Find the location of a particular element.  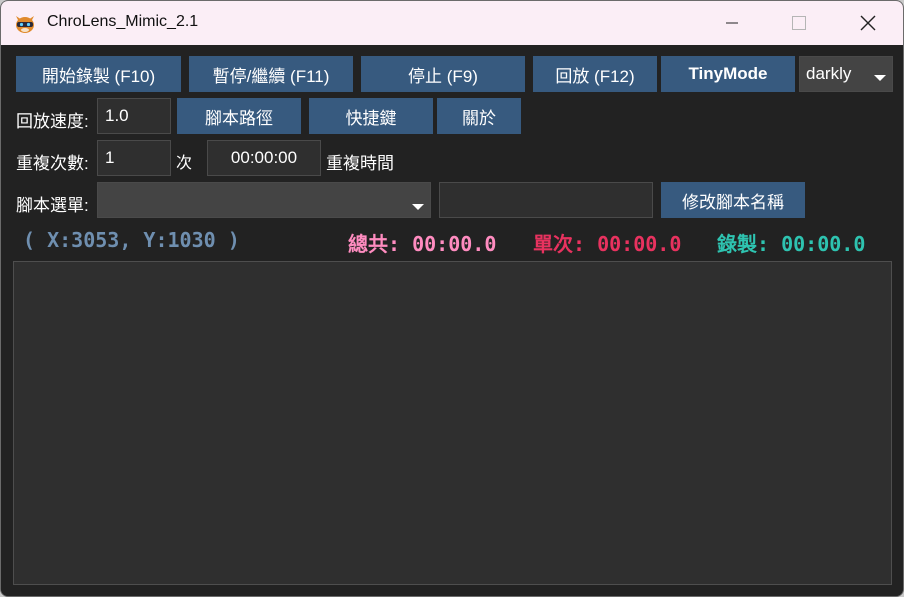

speed-label: 回放速度: is located at coordinates (52, 121).